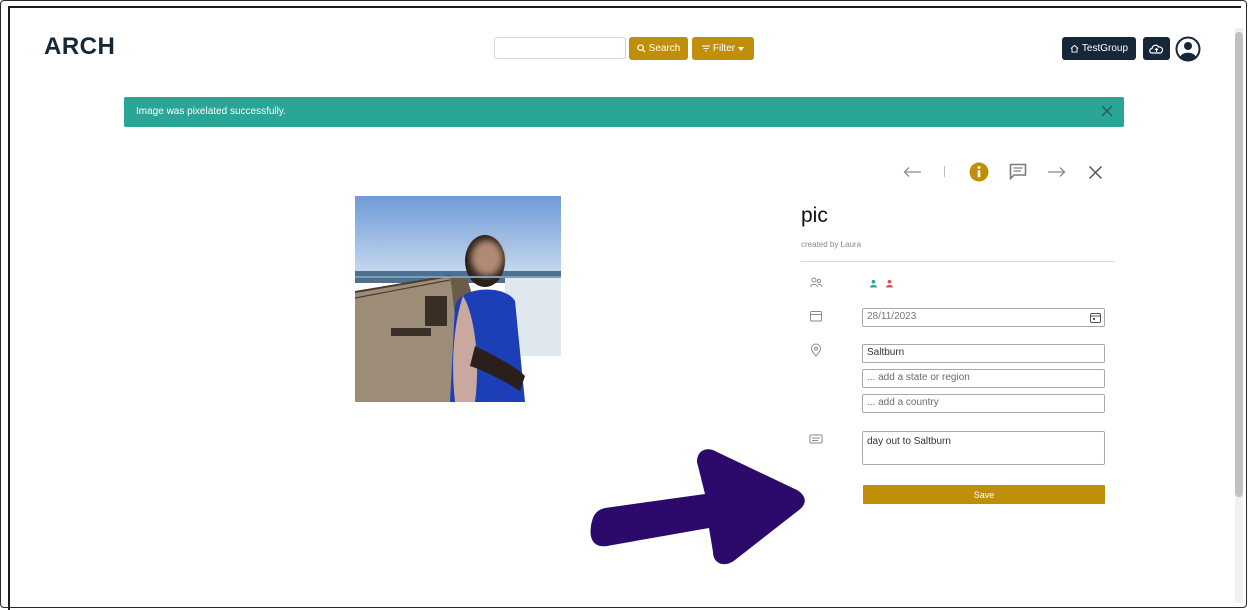  I want to click on country-field: ... add a country, so click(983, 403).